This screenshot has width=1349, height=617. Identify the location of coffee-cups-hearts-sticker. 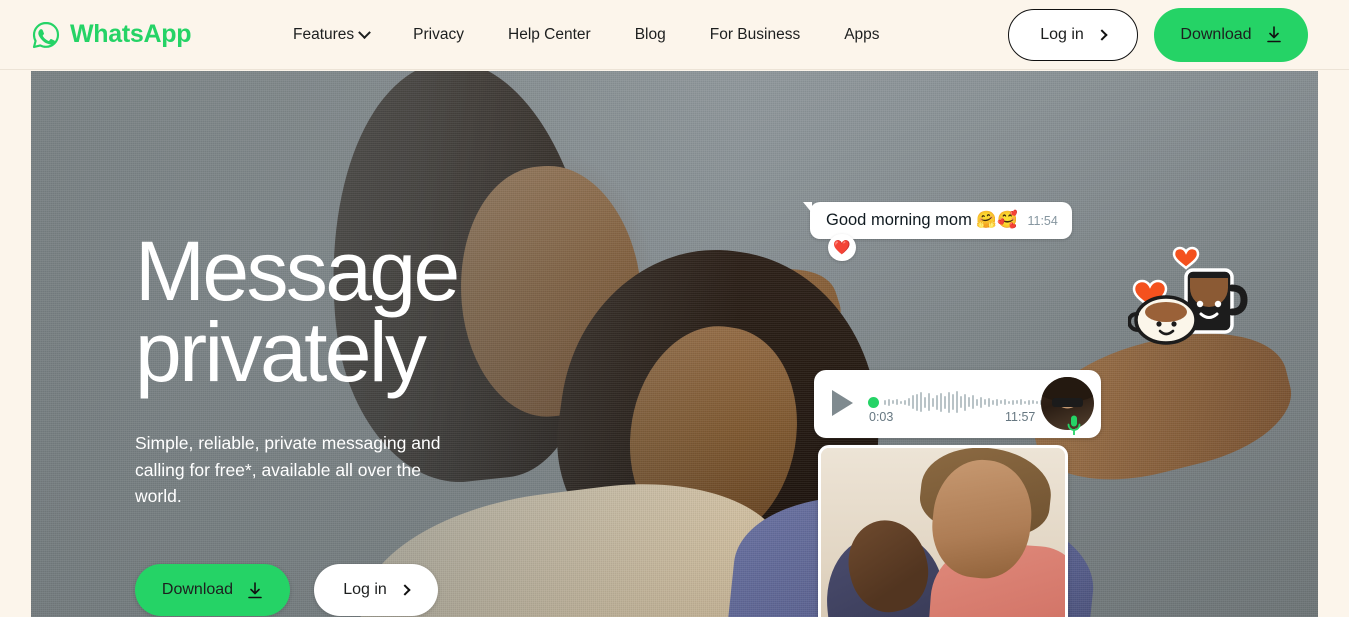
(1188, 295).